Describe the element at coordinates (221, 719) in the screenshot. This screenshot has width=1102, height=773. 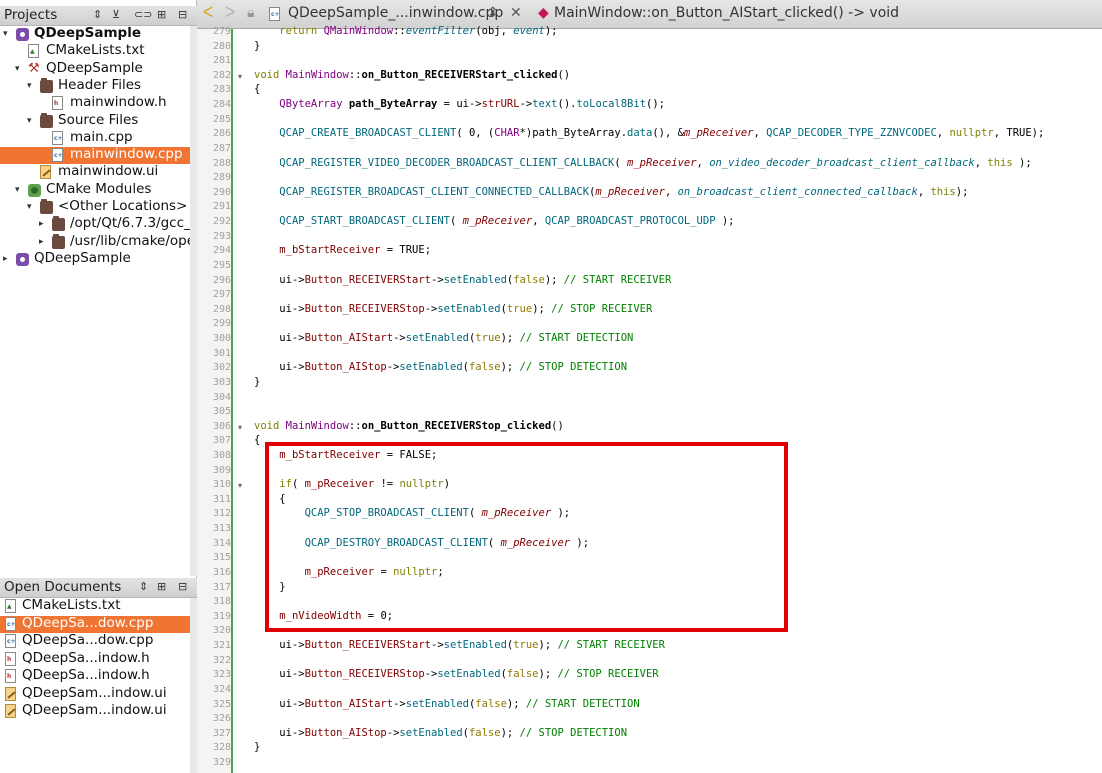
I see `line-number: 326` at that location.